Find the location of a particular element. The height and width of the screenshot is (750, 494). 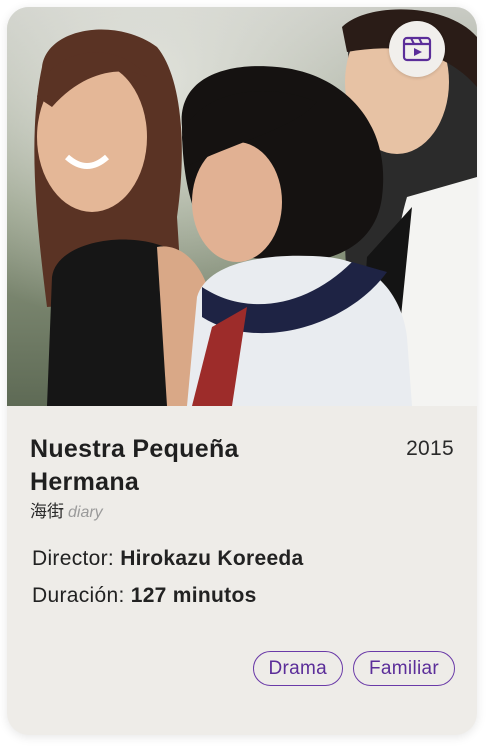

film-play-badge is located at coordinates (417, 49).